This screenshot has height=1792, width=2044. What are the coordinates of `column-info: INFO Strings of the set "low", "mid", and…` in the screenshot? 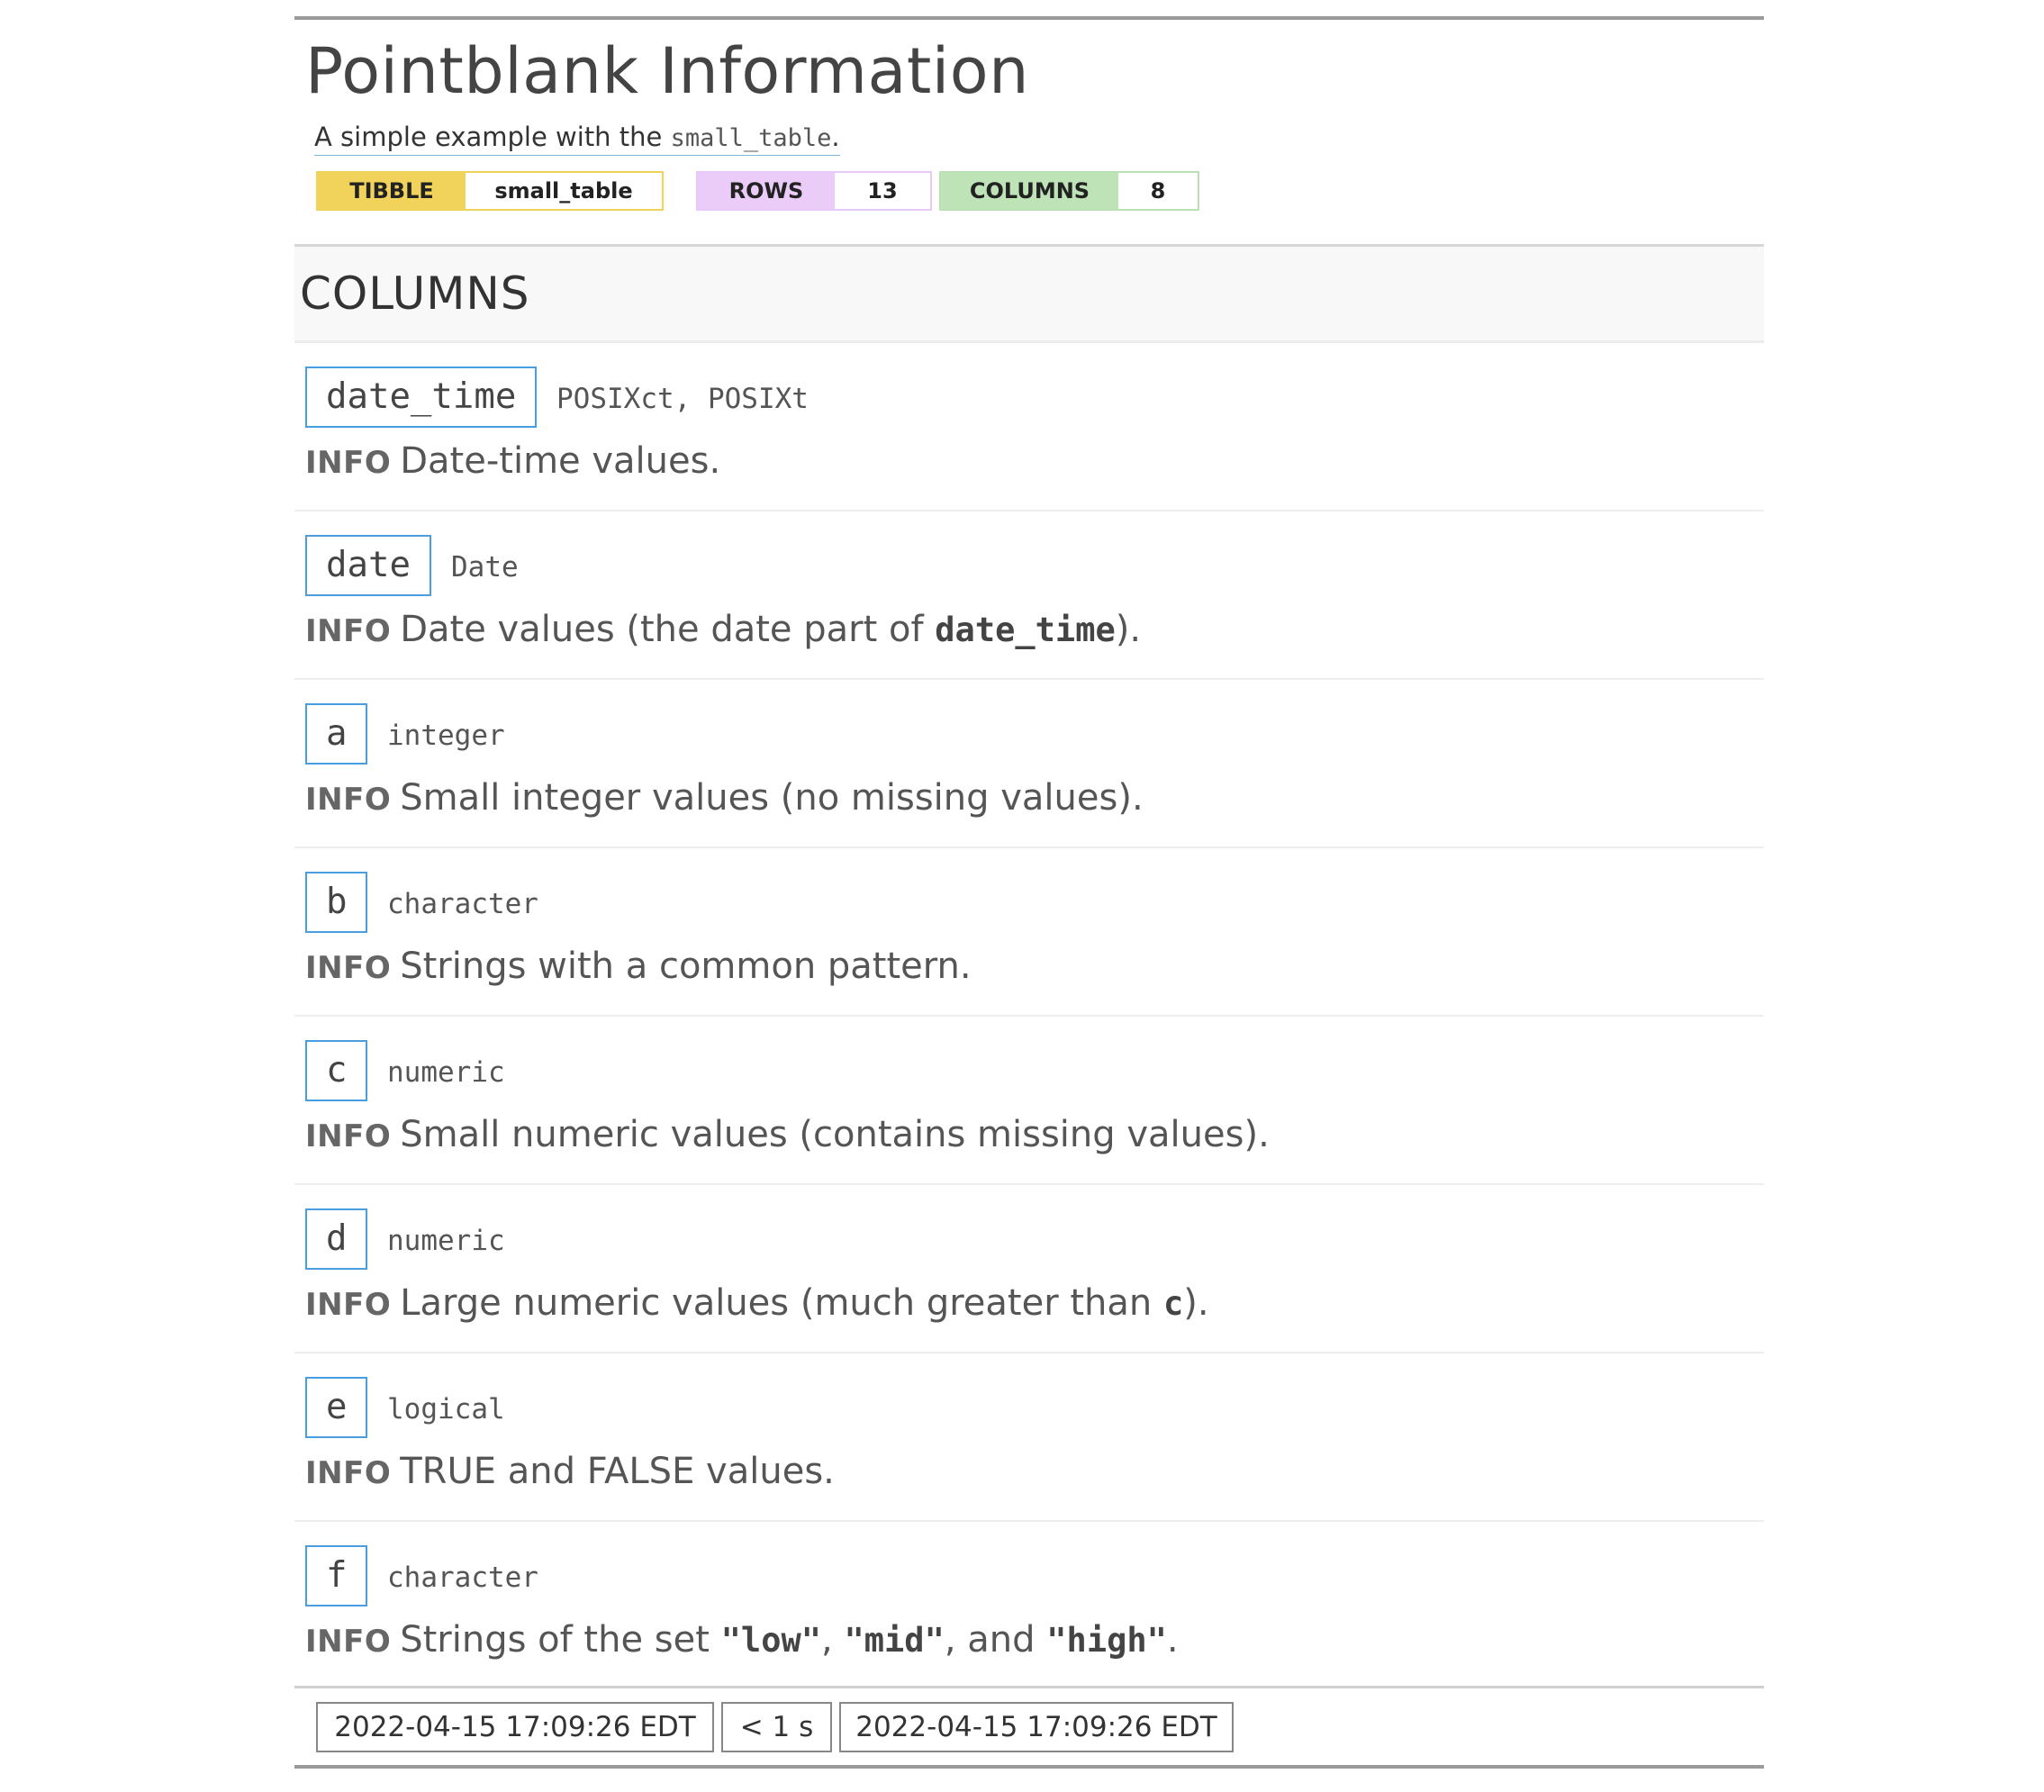 It's located at (742, 1640).